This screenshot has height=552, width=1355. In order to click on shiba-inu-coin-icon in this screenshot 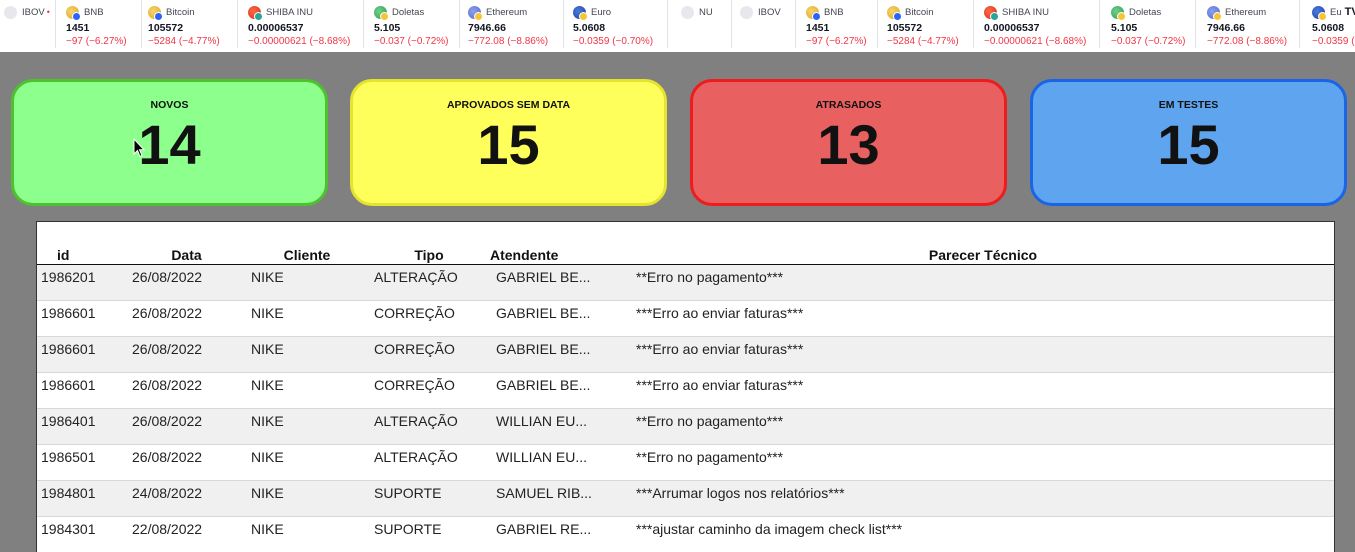, I will do `click(255, 13)`.